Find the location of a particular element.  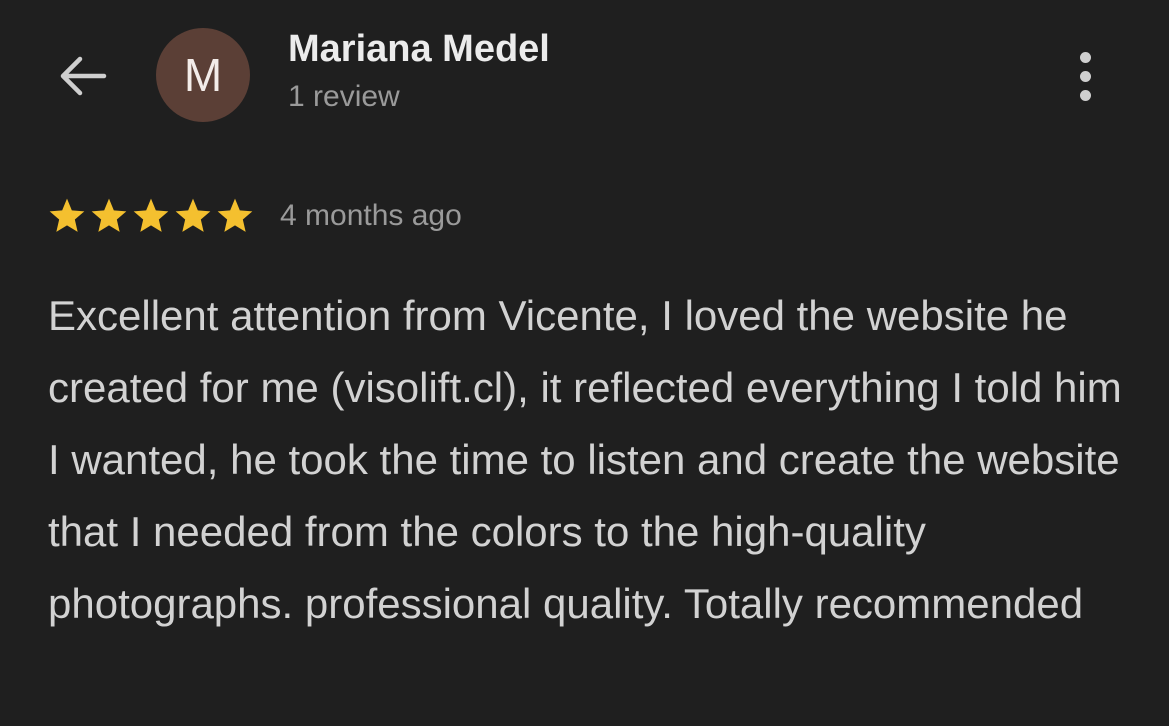

arrow-left-icon is located at coordinates (83, 76).